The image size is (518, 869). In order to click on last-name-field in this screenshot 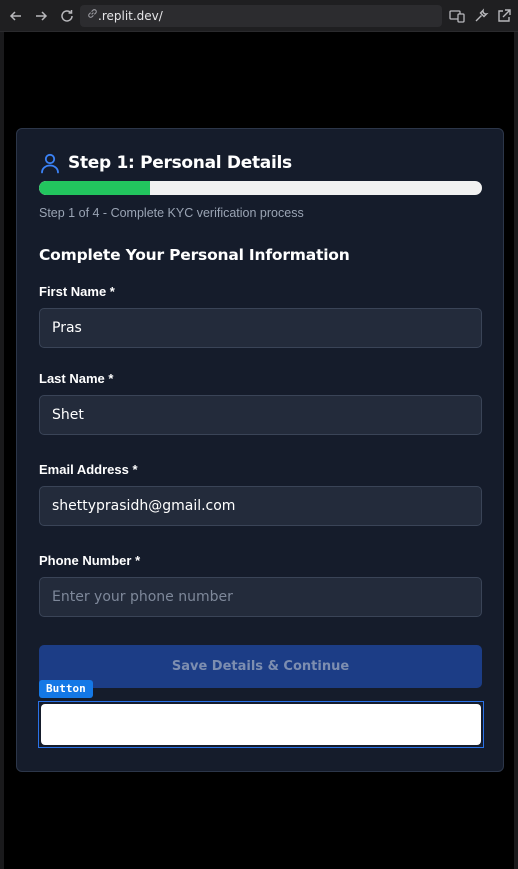, I will do `click(260, 415)`.